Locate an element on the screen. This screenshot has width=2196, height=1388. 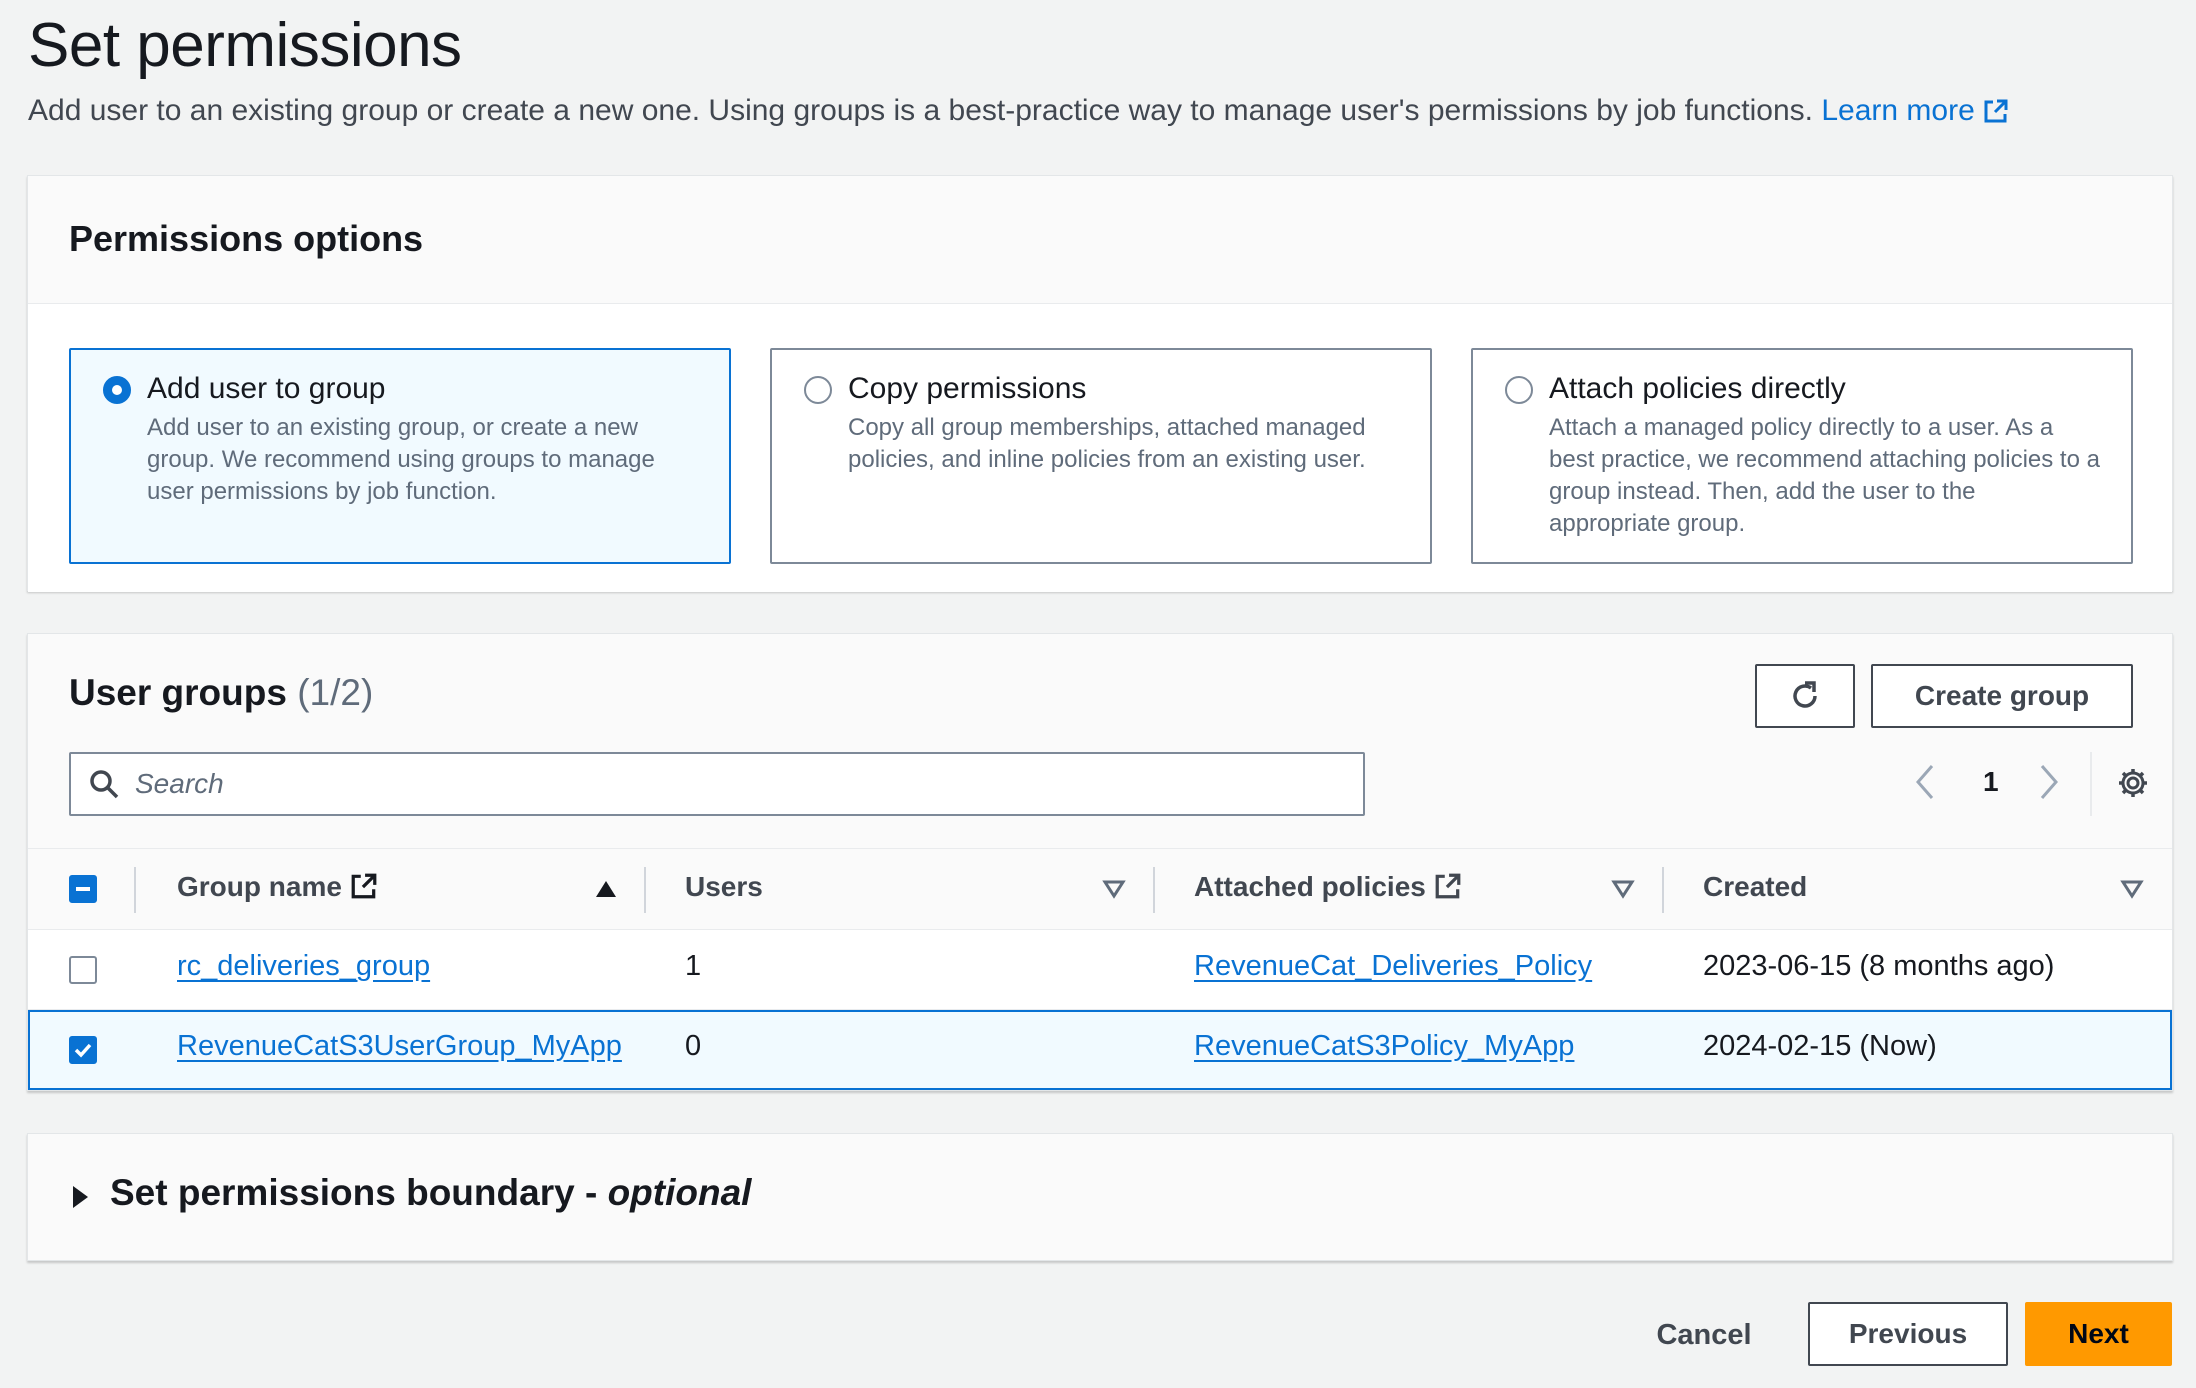
column-users: Users is located at coordinates (724, 887).